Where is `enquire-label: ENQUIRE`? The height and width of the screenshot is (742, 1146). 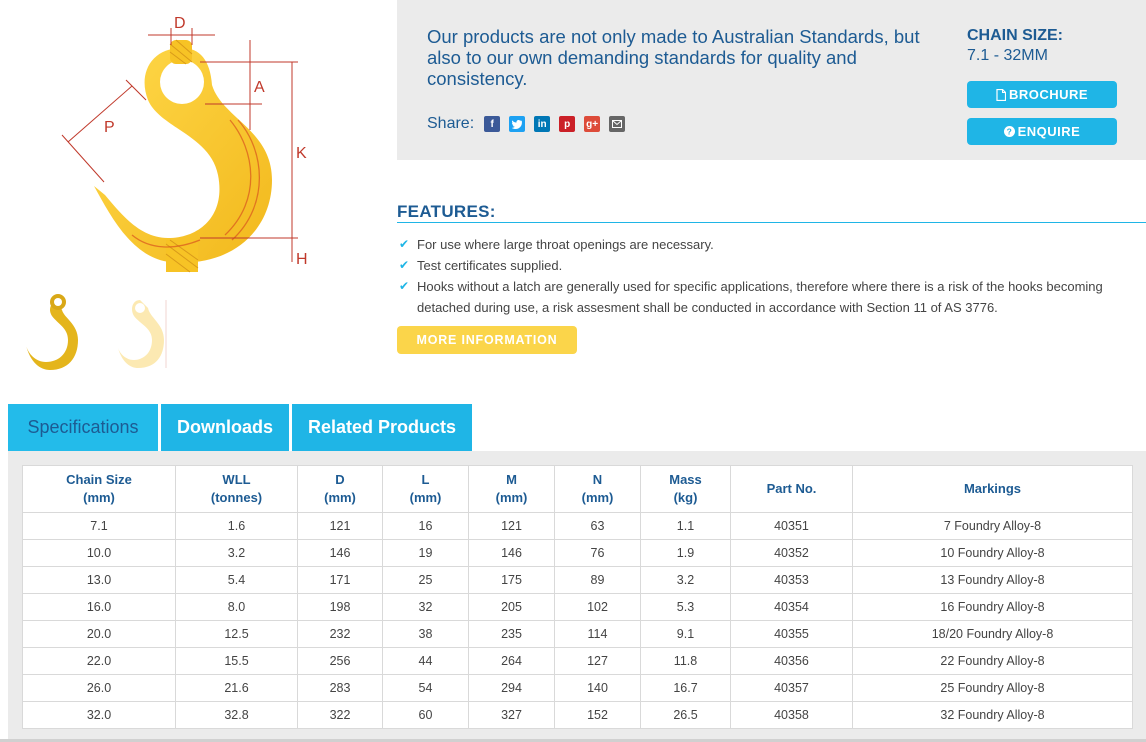
enquire-label: ENQUIRE is located at coordinates (1049, 131).